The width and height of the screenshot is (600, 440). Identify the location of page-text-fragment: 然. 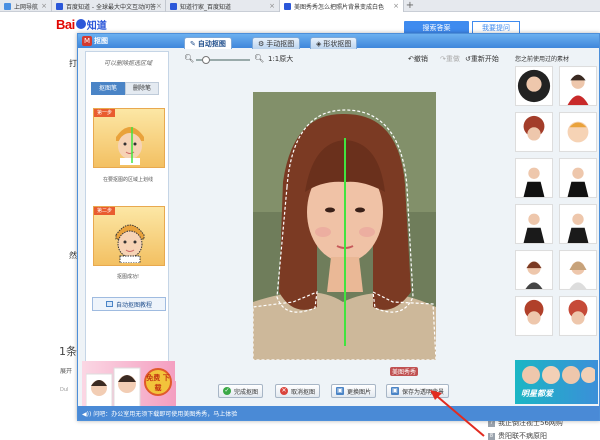
(73, 255).